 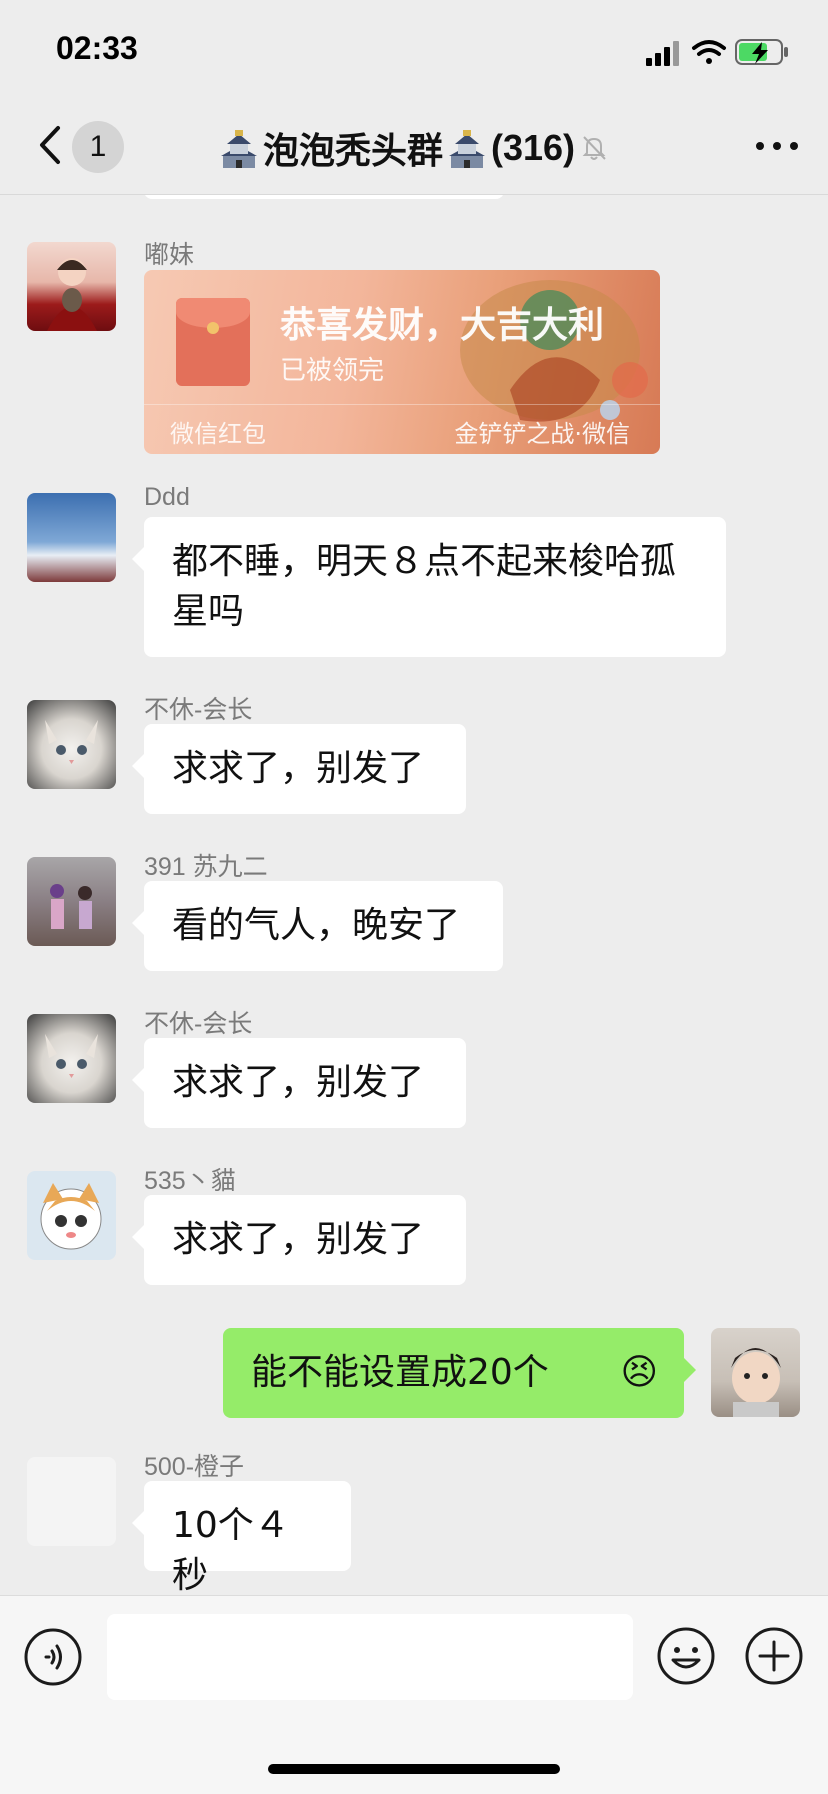 I want to click on message-bubble: 10个４秒, so click(x=241, y=1538).